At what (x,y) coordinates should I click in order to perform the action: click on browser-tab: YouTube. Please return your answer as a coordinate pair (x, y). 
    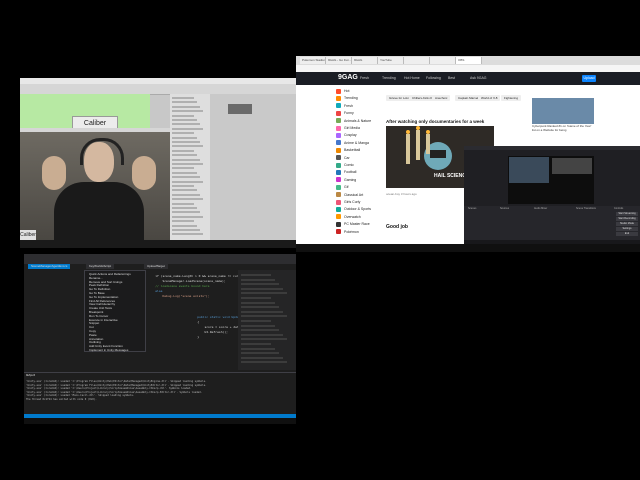
    Looking at the image, I should click on (391, 60).